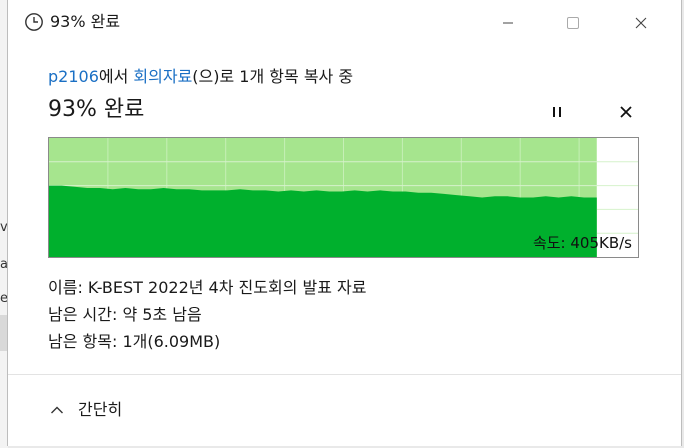  I want to click on header-text: 에서, so click(116, 76).